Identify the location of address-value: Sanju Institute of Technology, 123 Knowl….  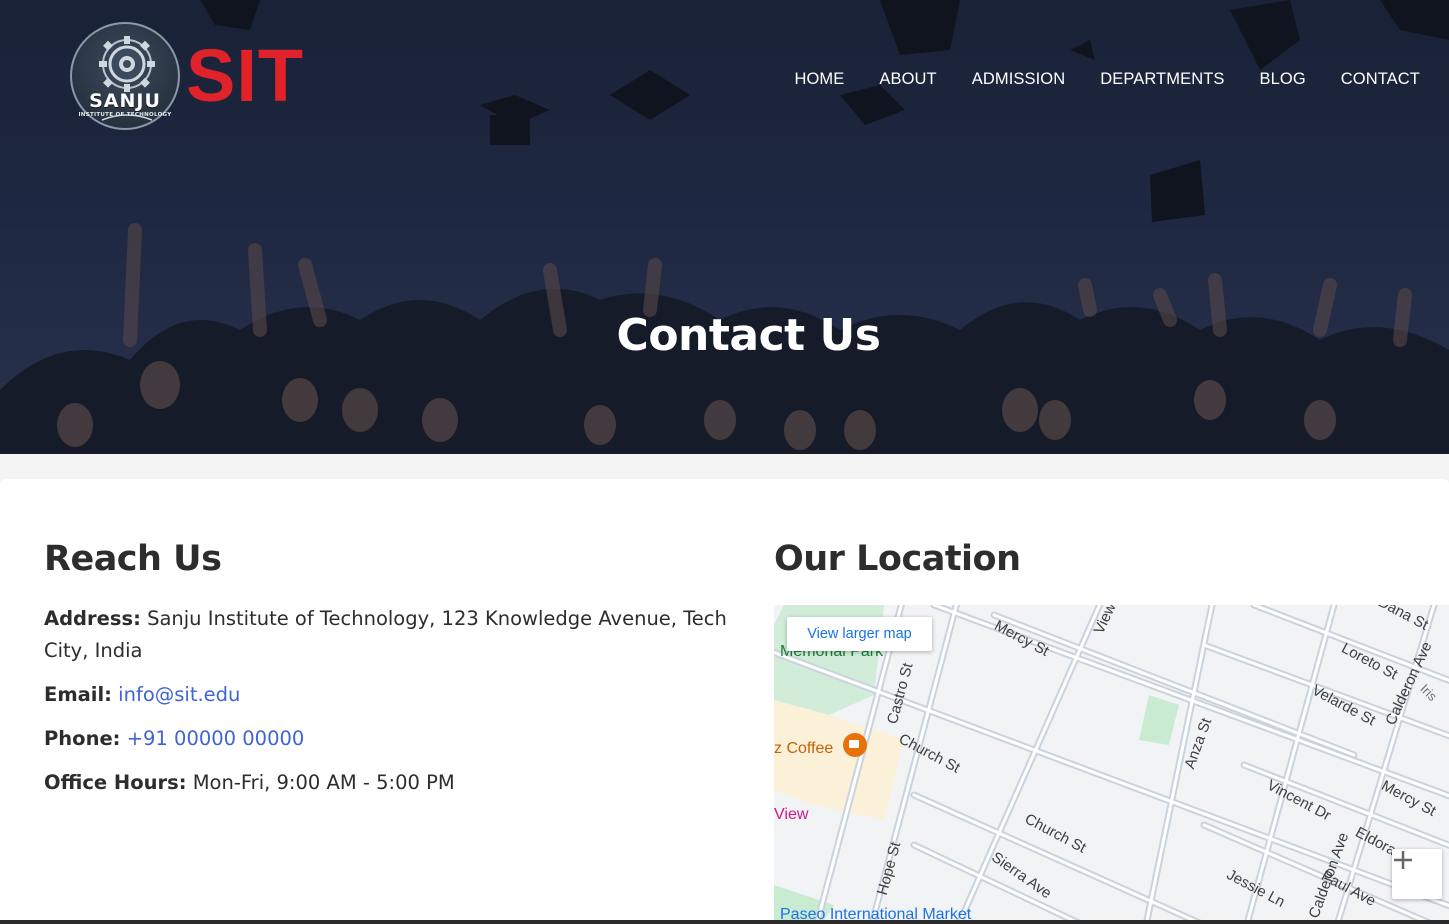
(385, 634).